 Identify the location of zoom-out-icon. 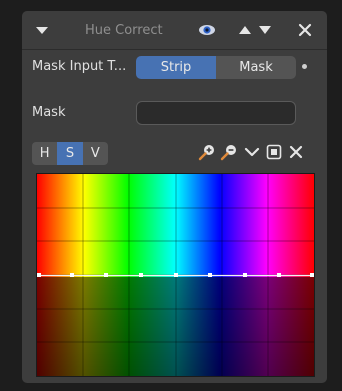
(229, 152).